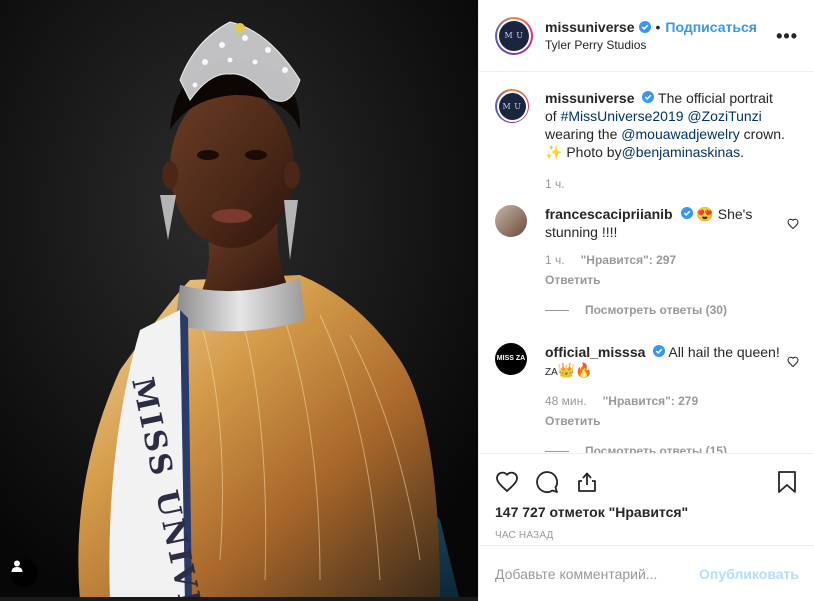  Describe the element at coordinates (581, 134) in the screenshot. I see `caption-text: wearing the` at that location.